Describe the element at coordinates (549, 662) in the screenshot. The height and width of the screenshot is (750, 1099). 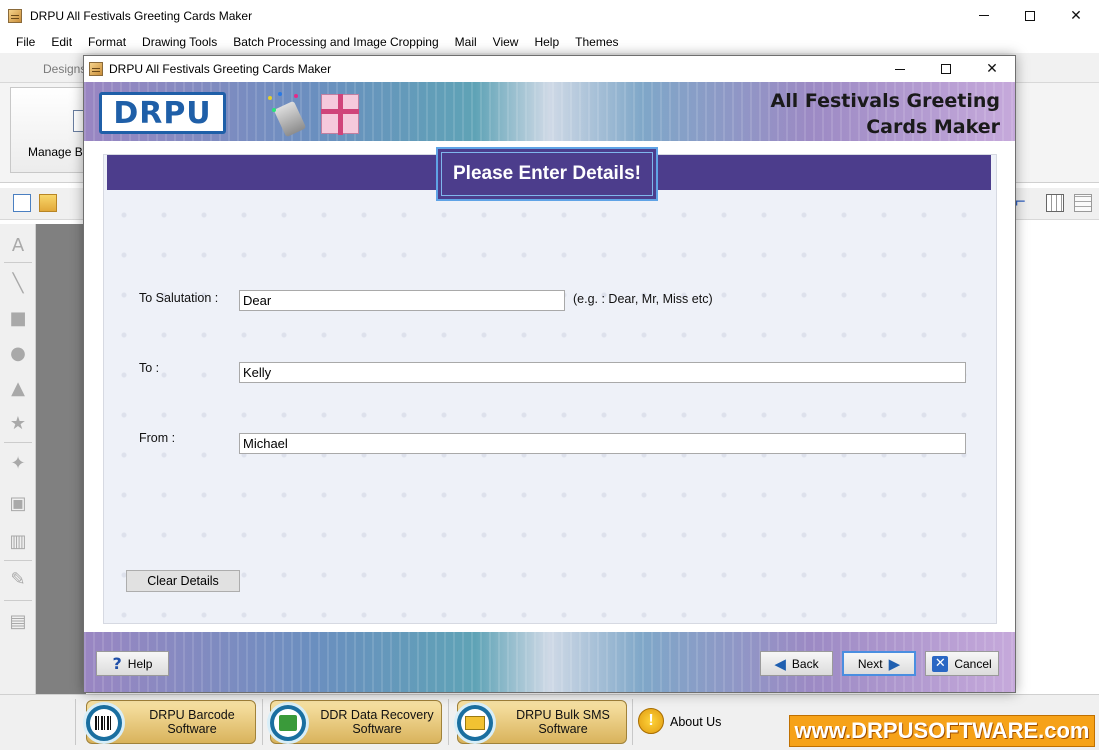
I see `dialog-footer: ? Help ◀ Back Next ▶ ✕ Cancel` at that location.